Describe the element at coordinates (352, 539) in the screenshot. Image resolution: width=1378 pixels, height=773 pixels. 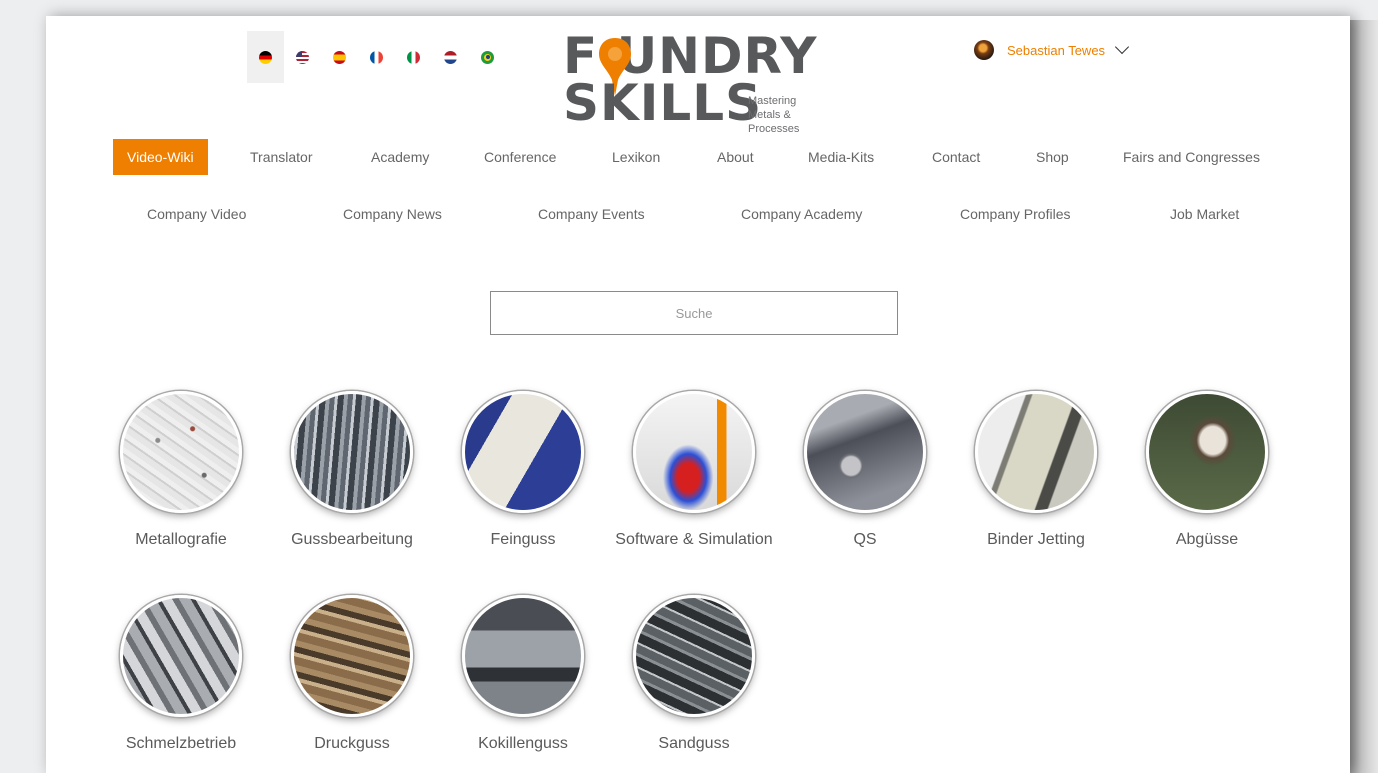
I see `category-label: Gussbearbeitung` at that location.